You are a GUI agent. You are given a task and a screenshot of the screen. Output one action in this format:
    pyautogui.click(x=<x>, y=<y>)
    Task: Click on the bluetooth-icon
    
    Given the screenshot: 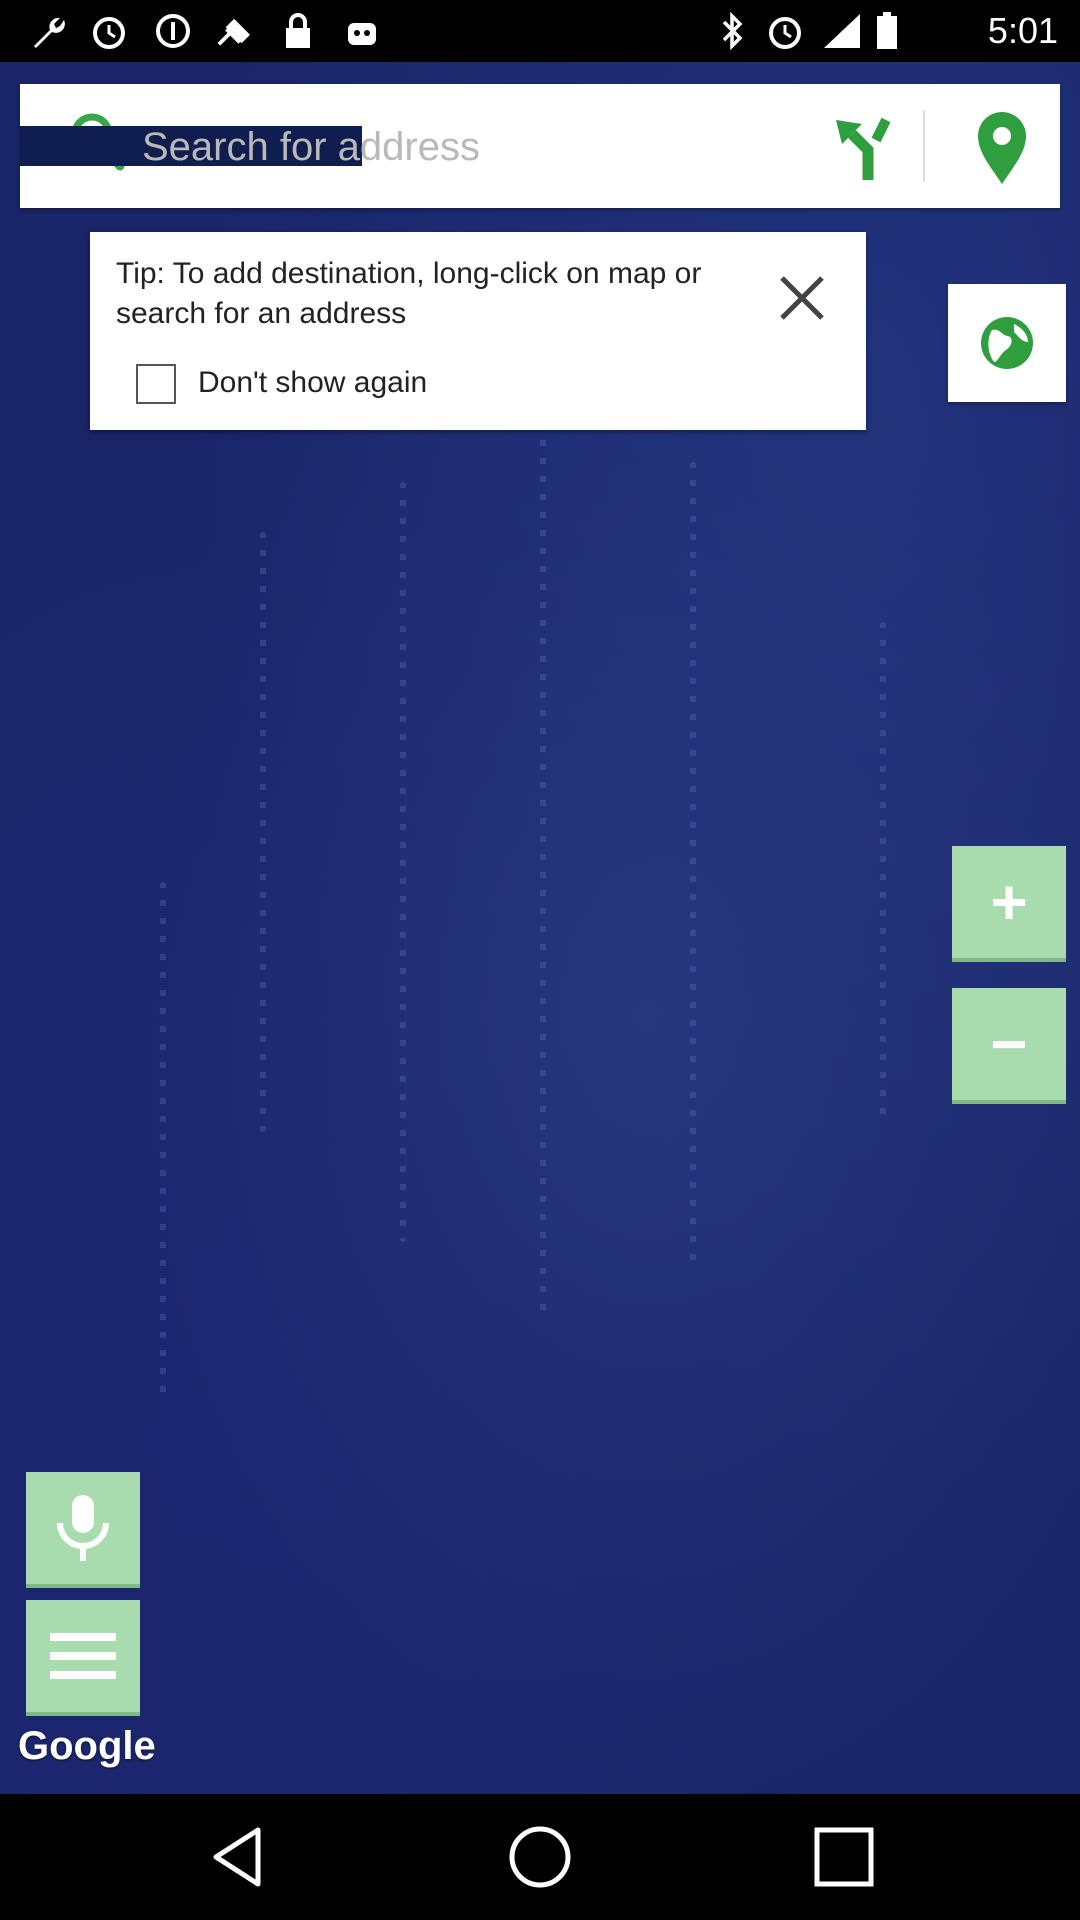 What is the action you would take?
    pyautogui.click(x=732, y=31)
    